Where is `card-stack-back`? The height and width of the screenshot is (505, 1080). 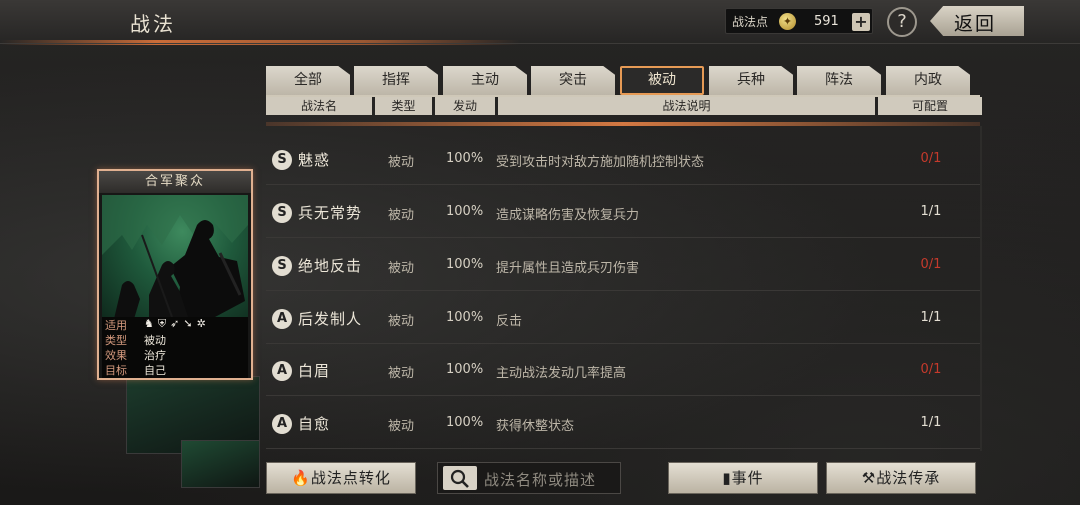
card-stack-back is located at coordinates (220, 464).